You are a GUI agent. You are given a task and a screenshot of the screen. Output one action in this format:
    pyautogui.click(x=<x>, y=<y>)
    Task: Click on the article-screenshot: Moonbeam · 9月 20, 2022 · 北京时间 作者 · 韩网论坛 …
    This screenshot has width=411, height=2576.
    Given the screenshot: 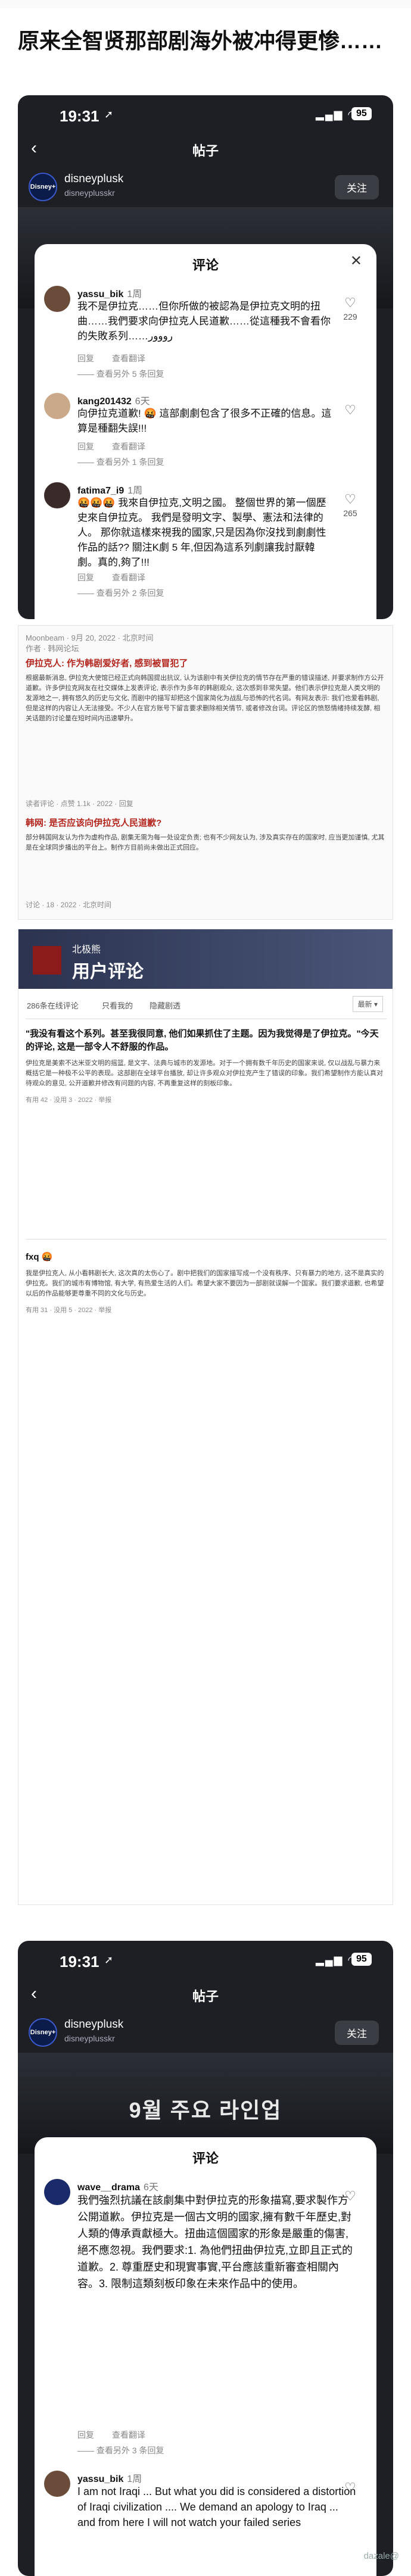 What is the action you would take?
    pyautogui.click(x=205, y=772)
    